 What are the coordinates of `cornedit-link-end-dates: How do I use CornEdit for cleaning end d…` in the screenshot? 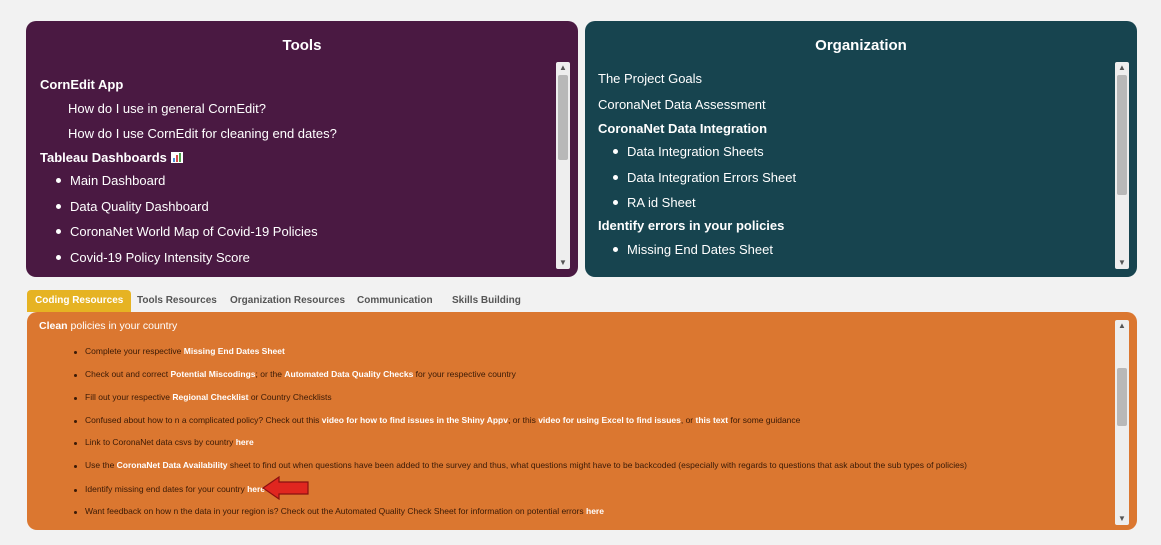 It's located at (202, 133).